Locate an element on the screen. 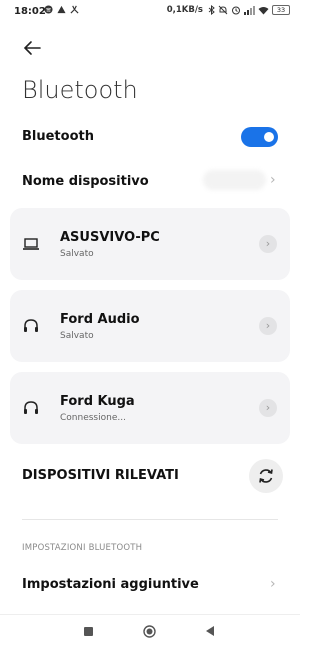 This screenshot has height=651, width=320. alert-icon is located at coordinates (61, 9).